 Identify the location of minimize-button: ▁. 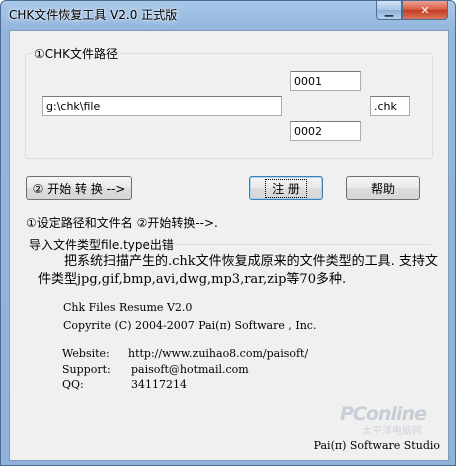
(389, 10).